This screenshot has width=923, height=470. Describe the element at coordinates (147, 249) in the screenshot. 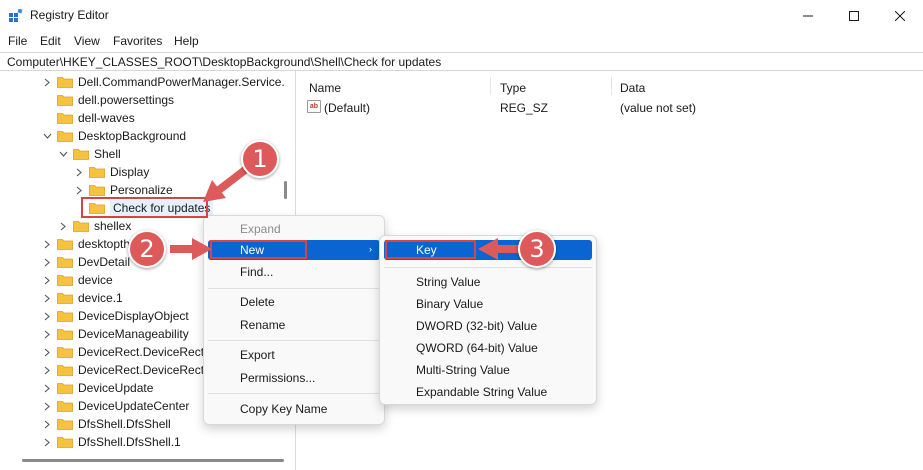

I see `callout-2: 2` at that location.